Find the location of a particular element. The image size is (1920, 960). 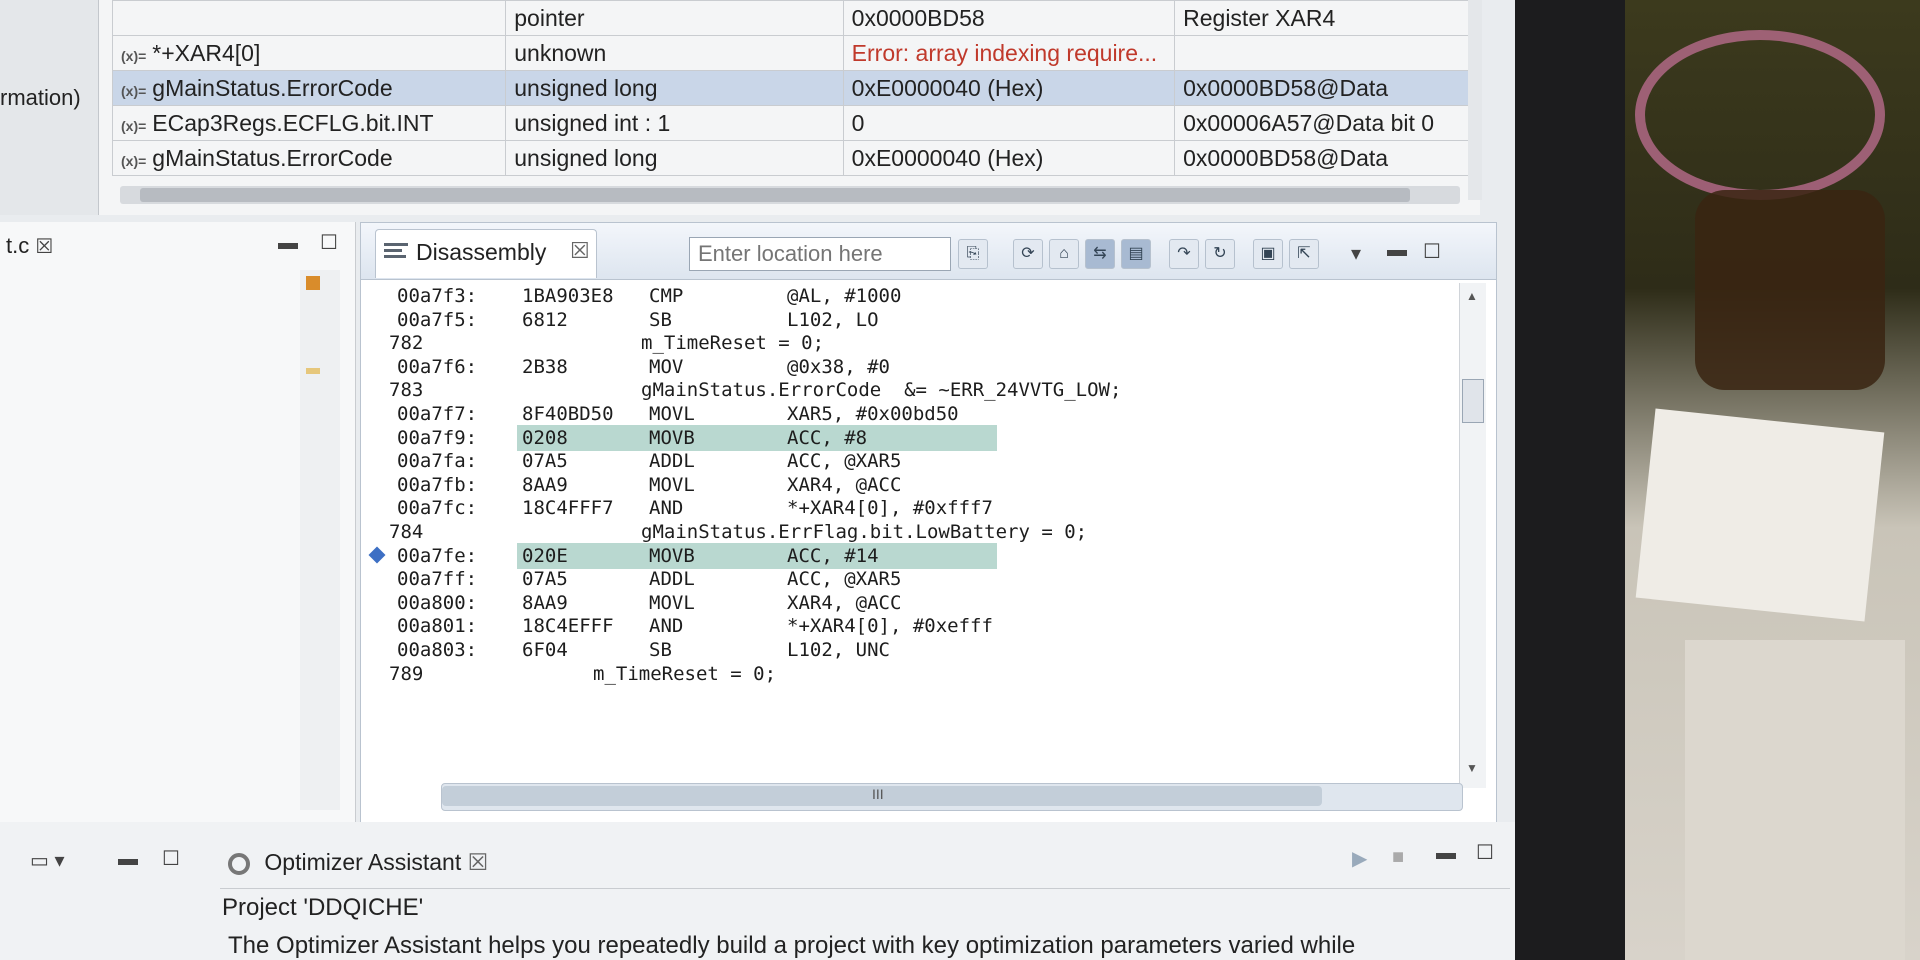

gear-icon is located at coordinates (239, 863).